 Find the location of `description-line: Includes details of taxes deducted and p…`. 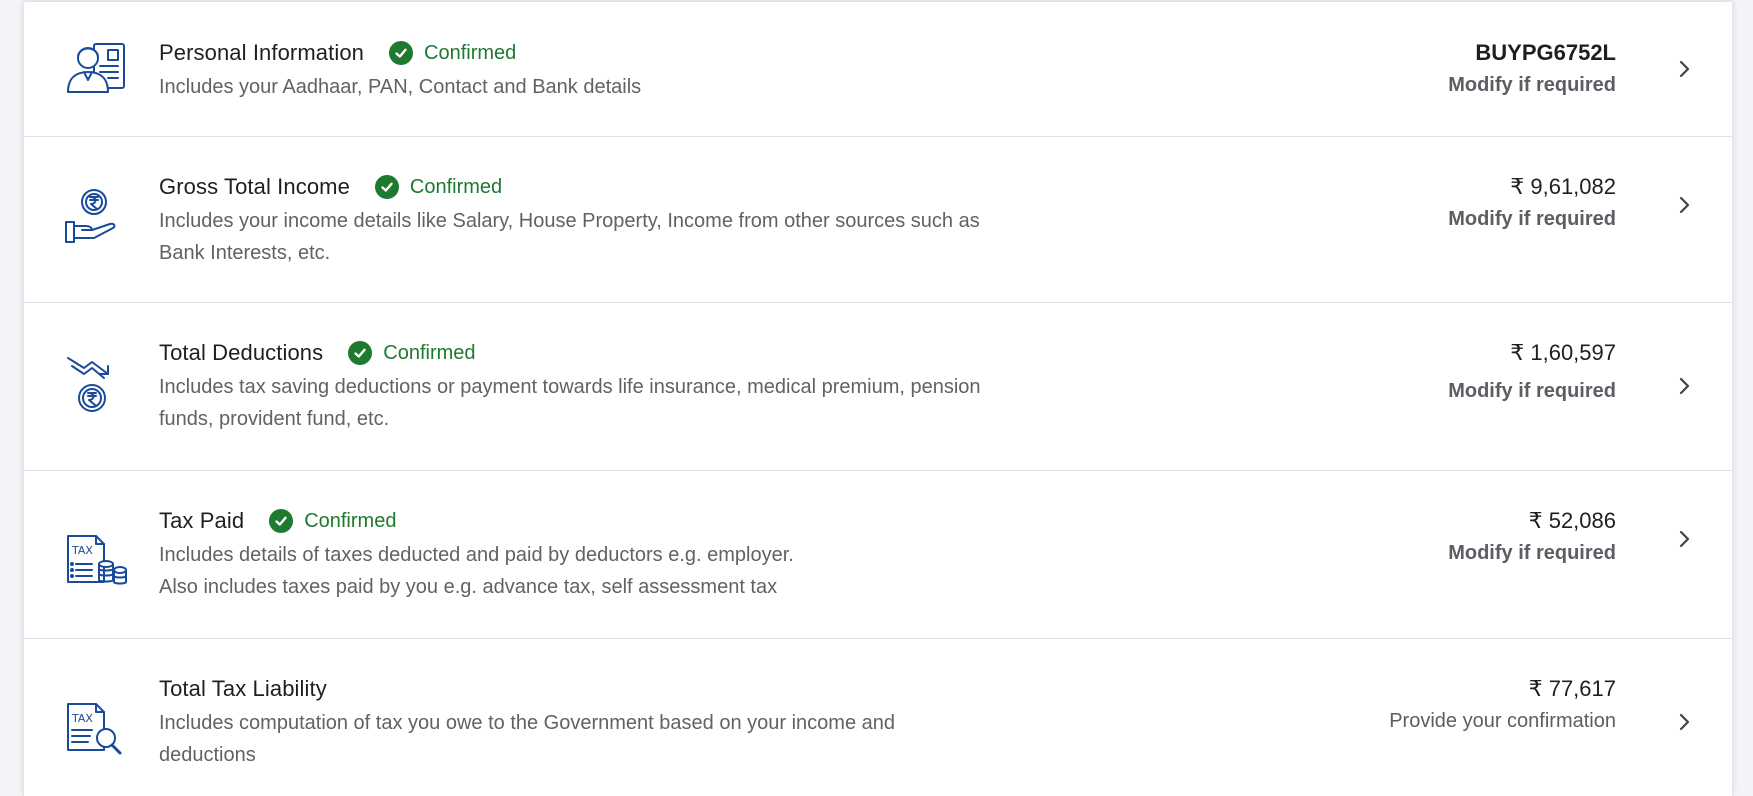

description-line: Includes details of taxes deducted and p… is located at coordinates (476, 555).